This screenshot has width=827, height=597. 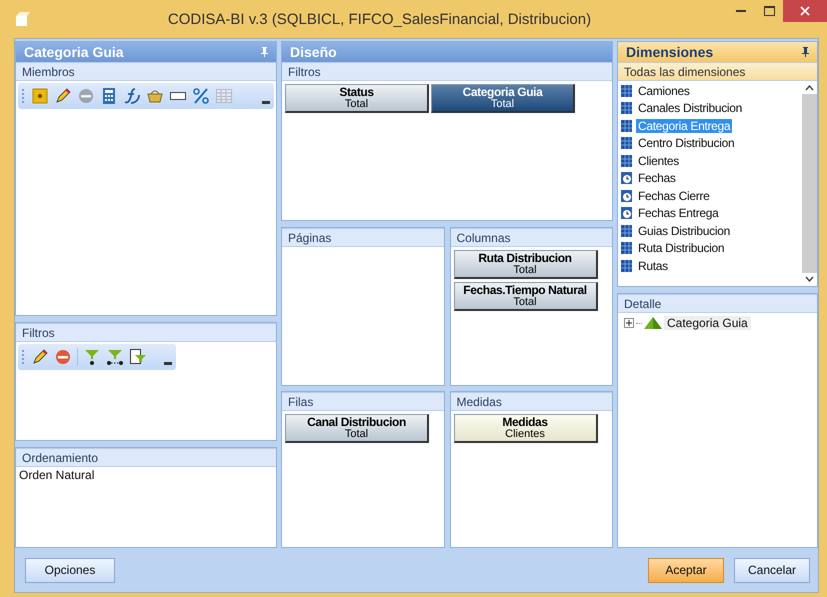 I want to click on dialog-button: Opciones, so click(x=70, y=570).